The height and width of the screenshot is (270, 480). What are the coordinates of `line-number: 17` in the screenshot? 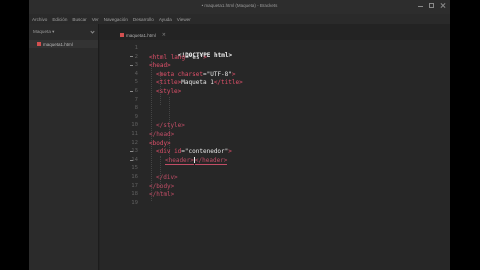 It's located at (134, 185).